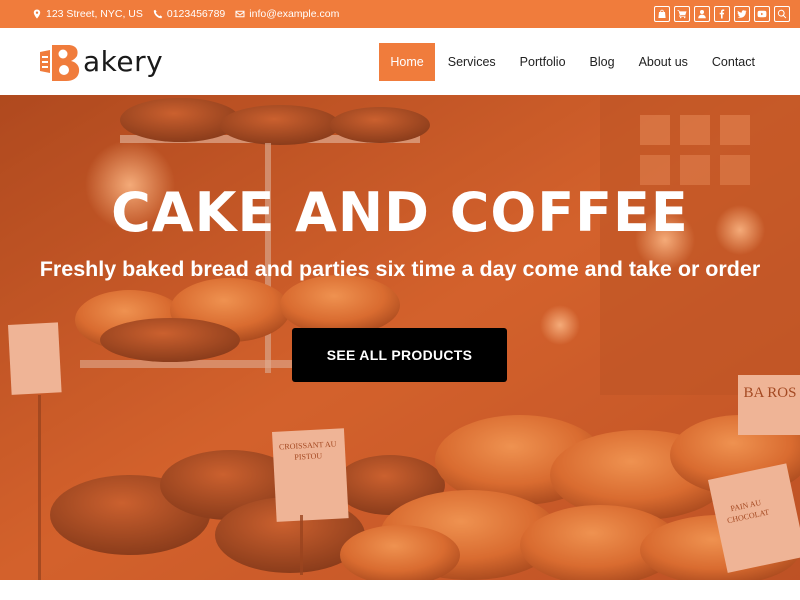 The height and width of the screenshot is (600, 800). Describe the element at coordinates (123, 61) in the screenshot. I see `logo-text: akery` at that location.